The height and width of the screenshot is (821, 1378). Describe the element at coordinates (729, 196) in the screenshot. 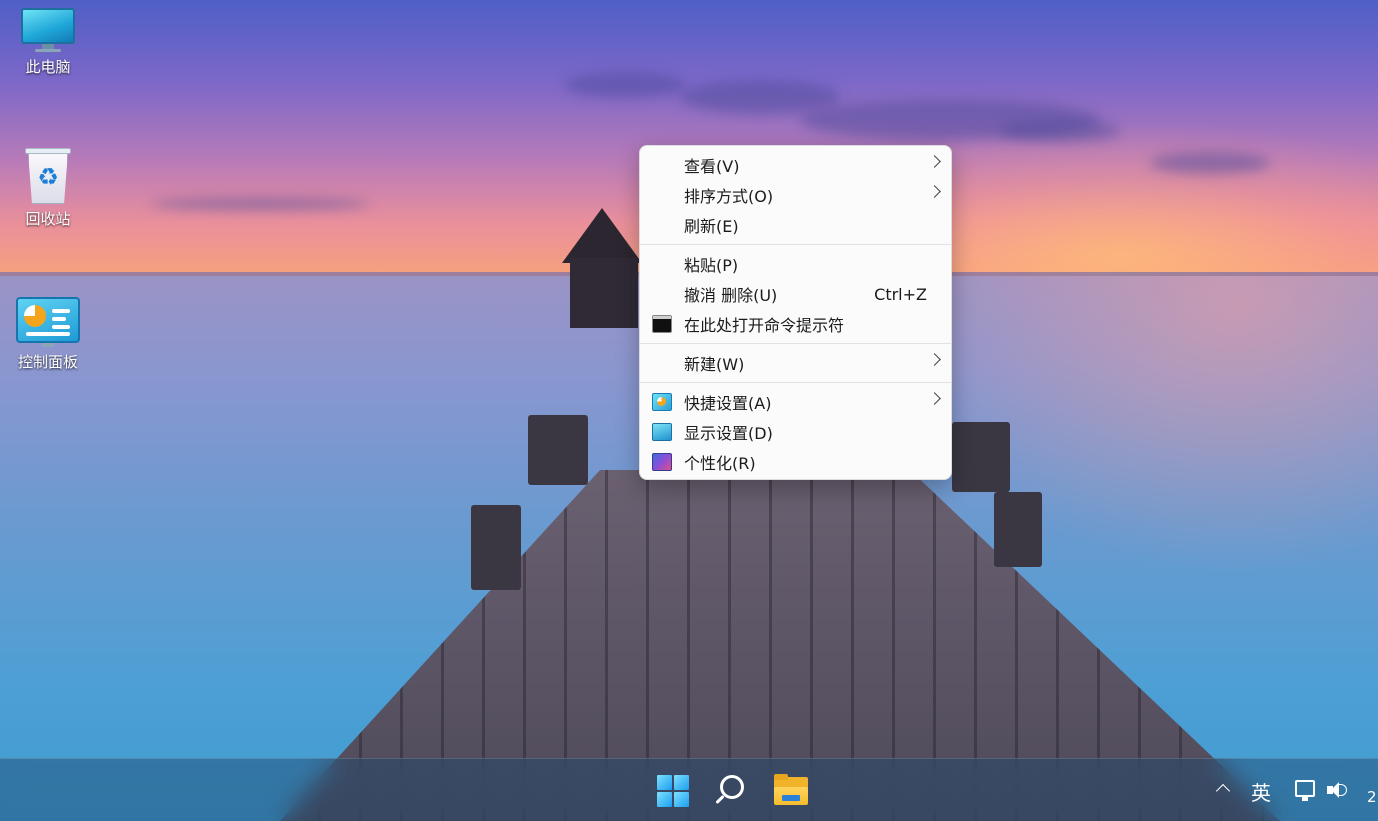

I see `menu-item-label: 排序方式(O)` at that location.